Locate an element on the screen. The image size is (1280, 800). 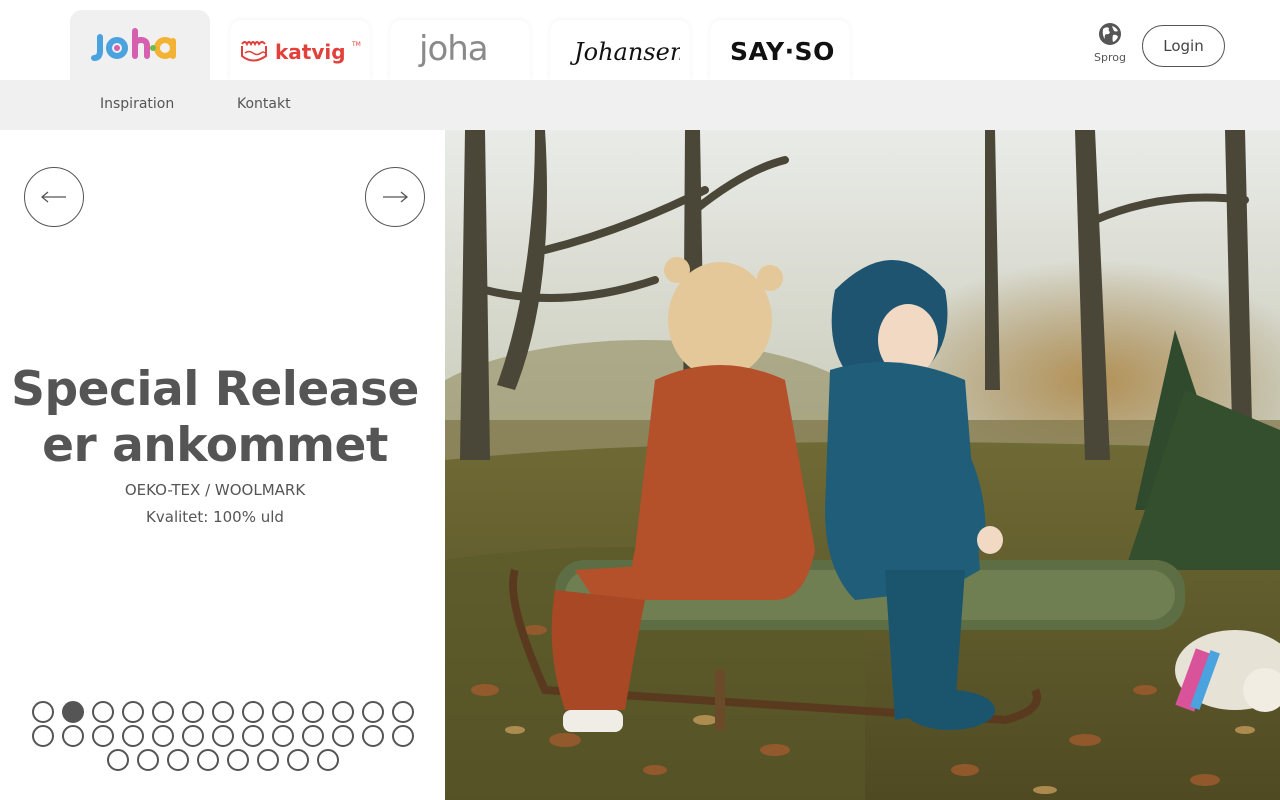
arrow-left-icon is located at coordinates (53, 197).